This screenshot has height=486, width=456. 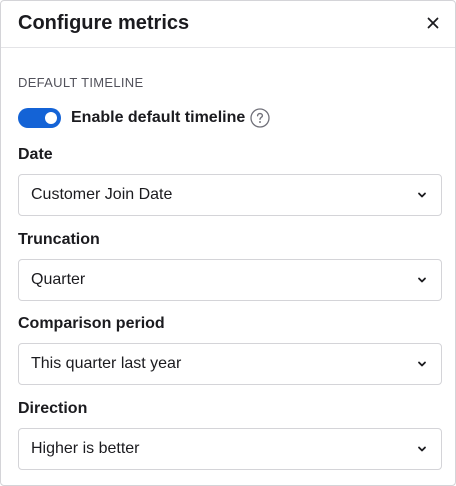 What do you see at coordinates (158, 117) in the screenshot?
I see `toggle-label: Enable default timeline` at bounding box center [158, 117].